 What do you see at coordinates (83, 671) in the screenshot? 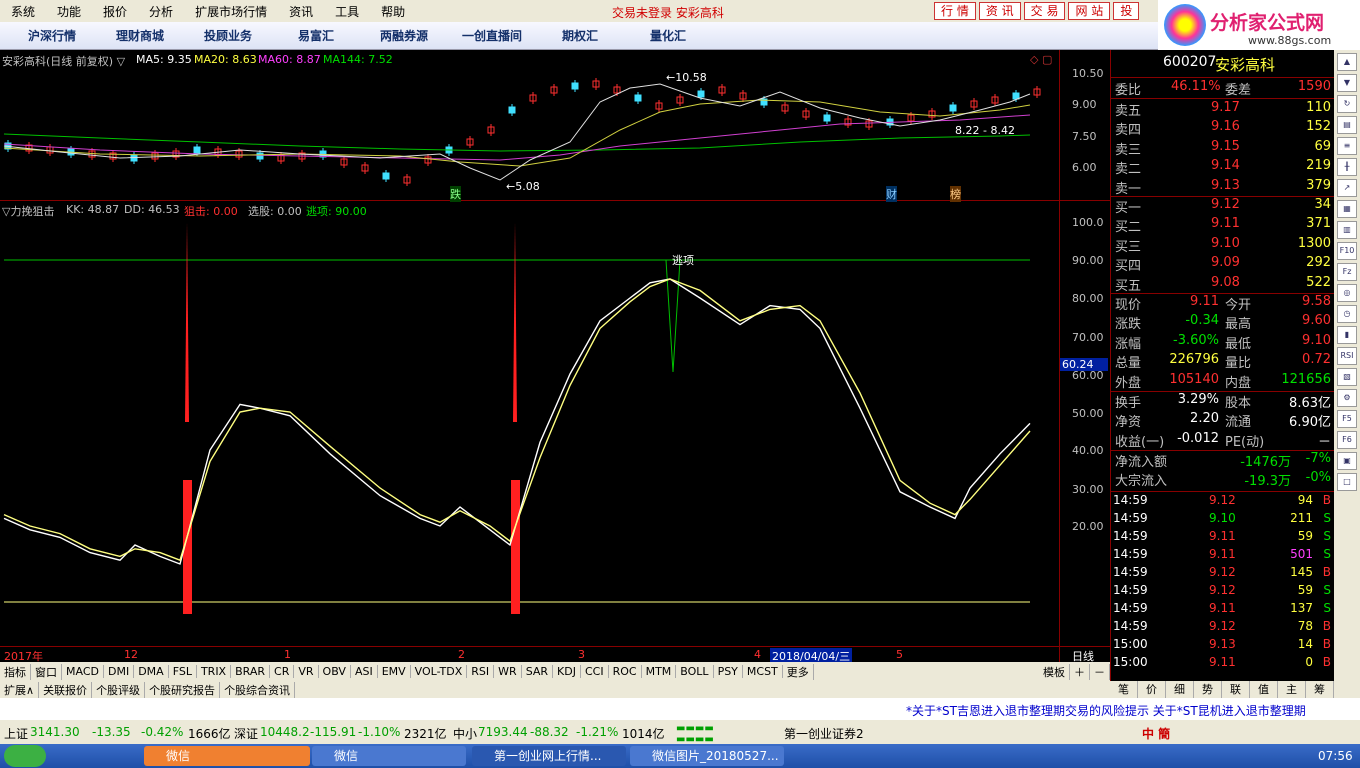
I see `indicator-tab-2: MACD` at bounding box center [83, 671].